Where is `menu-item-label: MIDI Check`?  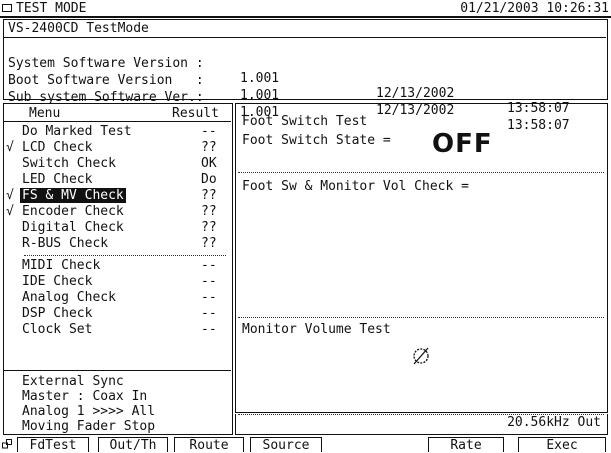
menu-item-label: MIDI Check is located at coordinates (61, 265).